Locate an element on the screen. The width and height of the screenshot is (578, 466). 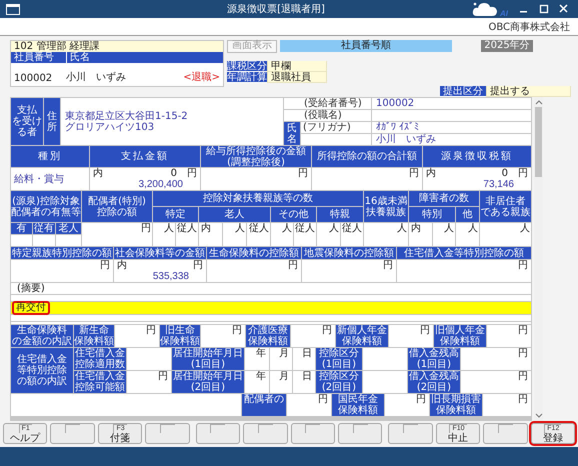
field-value: 100002 is located at coordinates (451, 103).